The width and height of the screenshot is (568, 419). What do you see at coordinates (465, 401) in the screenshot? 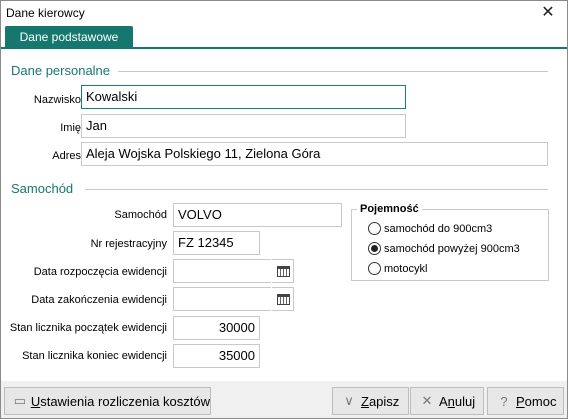
I see `cancel-label: uluj` at bounding box center [465, 401].